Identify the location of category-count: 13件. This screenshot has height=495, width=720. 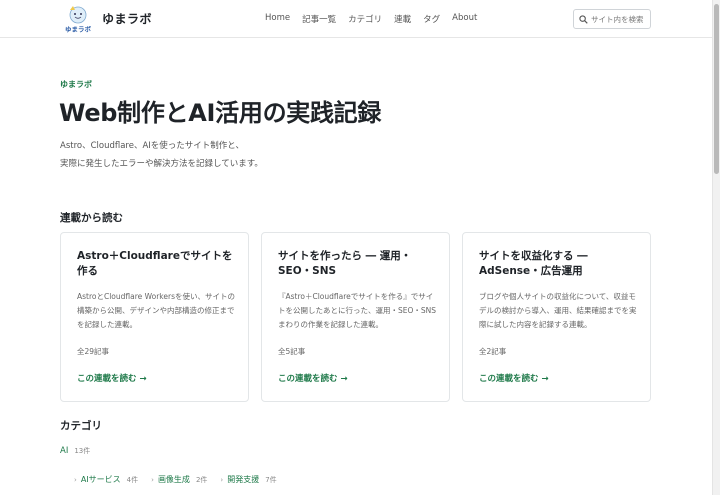
(82, 451).